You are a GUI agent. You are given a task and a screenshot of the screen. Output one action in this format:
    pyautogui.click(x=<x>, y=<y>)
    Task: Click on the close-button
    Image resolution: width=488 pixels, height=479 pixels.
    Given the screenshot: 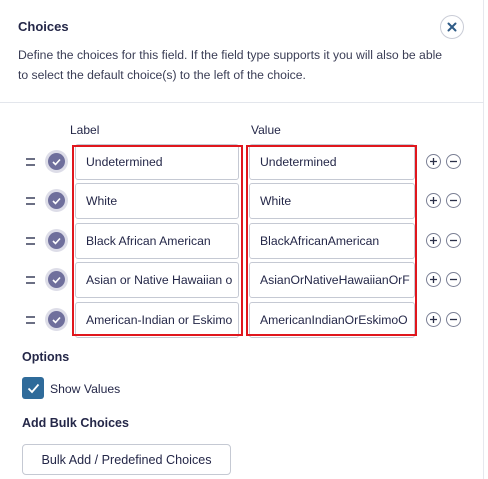 What is the action you would take?
    pyautogui.click(x=452, y=27)
    